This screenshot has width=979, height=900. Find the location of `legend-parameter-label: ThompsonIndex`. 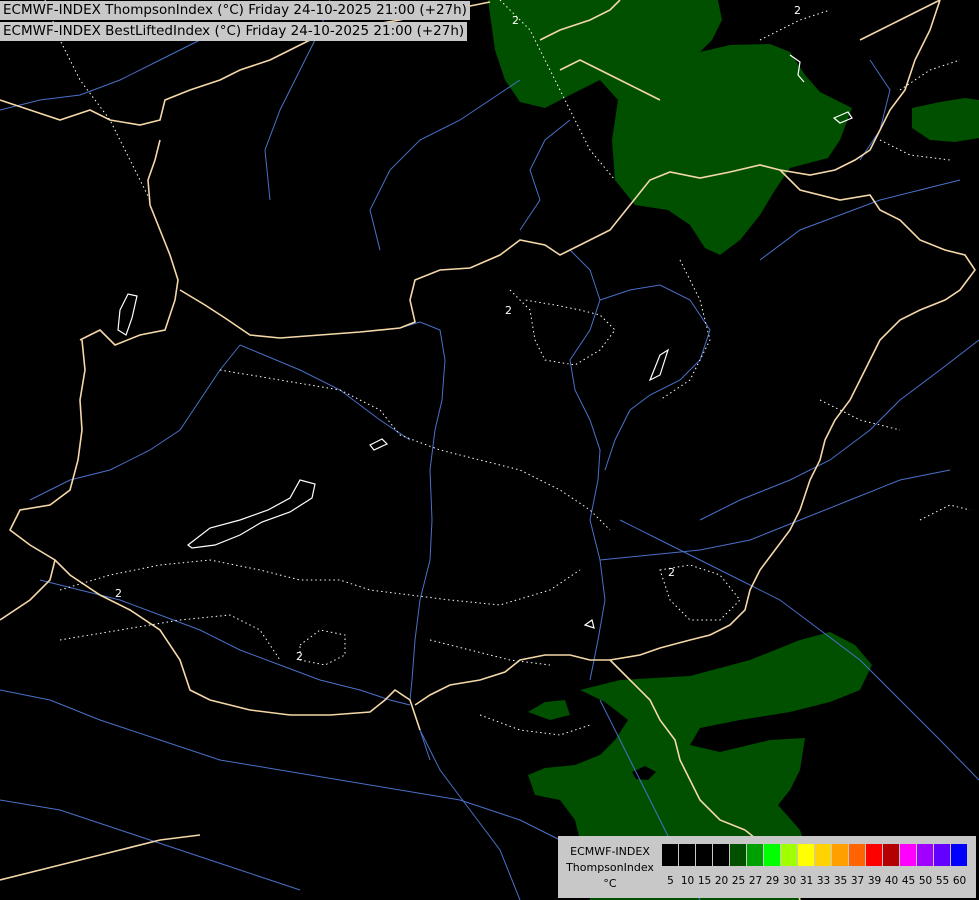

legend-parameter-label: ThompsonIndex is located at coordinates (610, 867).